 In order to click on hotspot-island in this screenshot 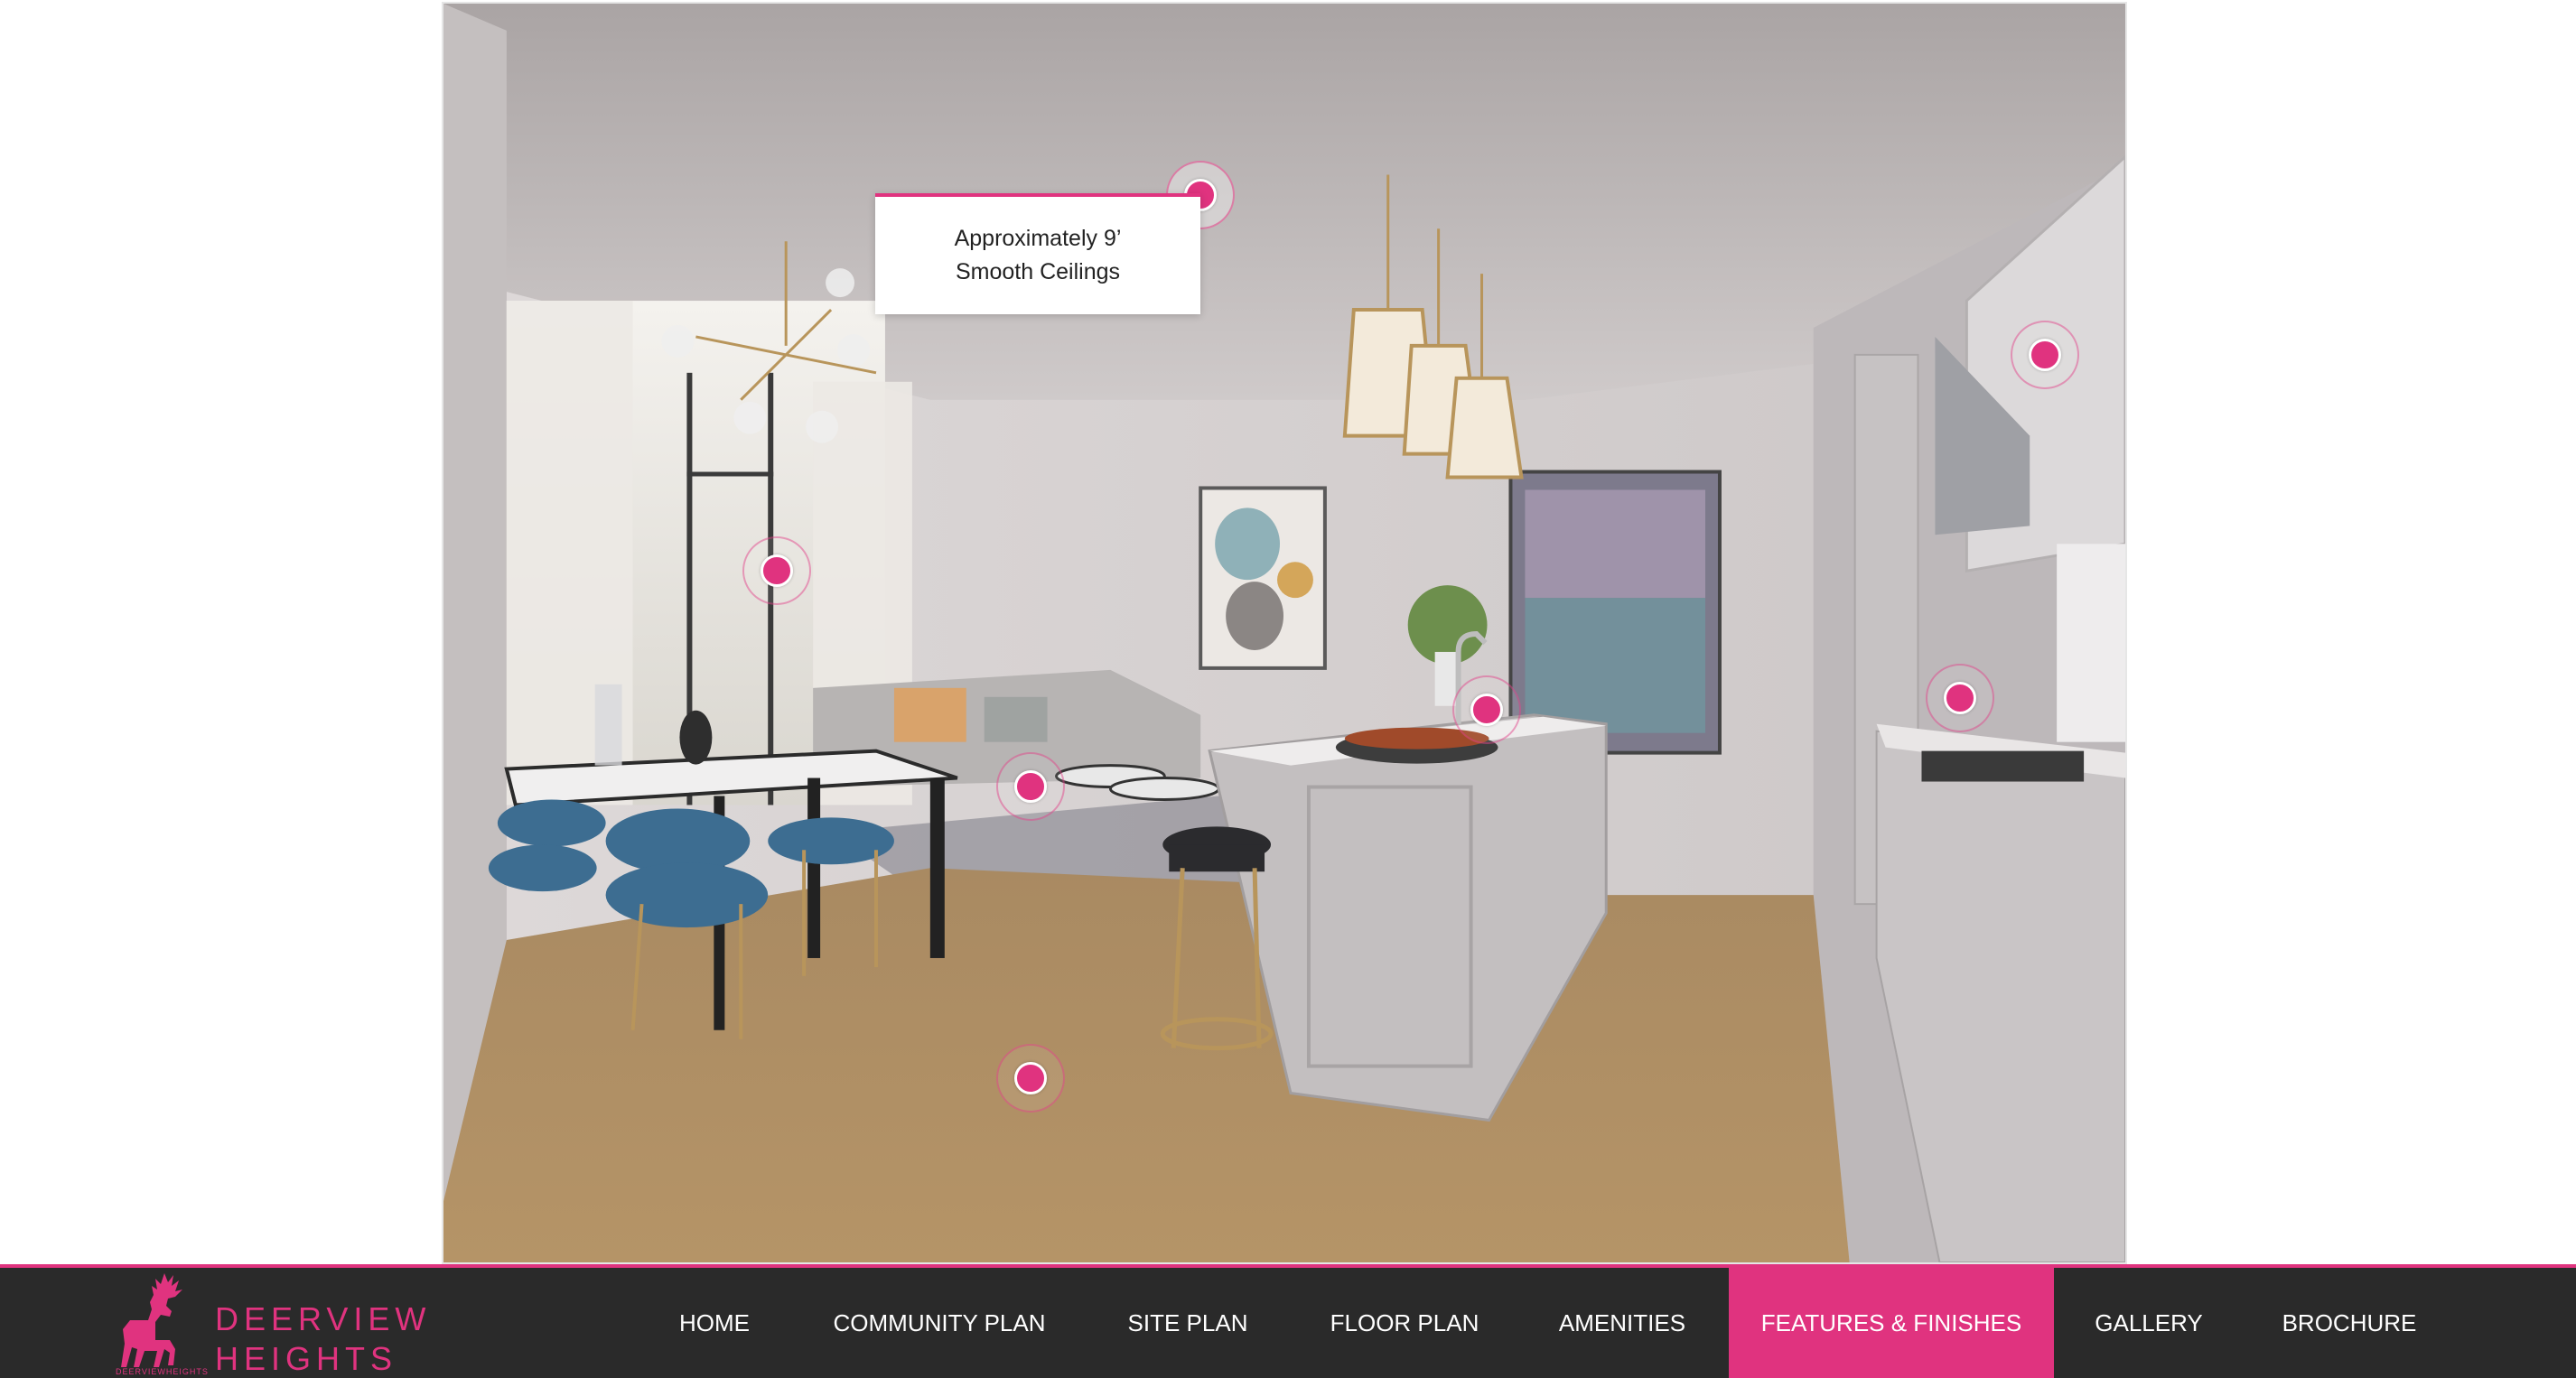, I will do `click(1031, 786)`.